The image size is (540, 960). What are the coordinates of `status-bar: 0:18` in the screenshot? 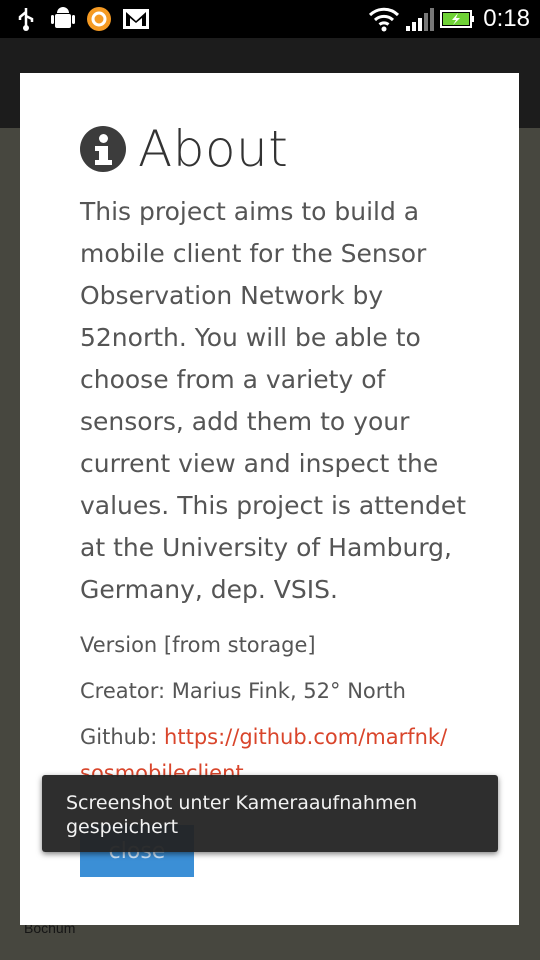 It's located at (270, 19).